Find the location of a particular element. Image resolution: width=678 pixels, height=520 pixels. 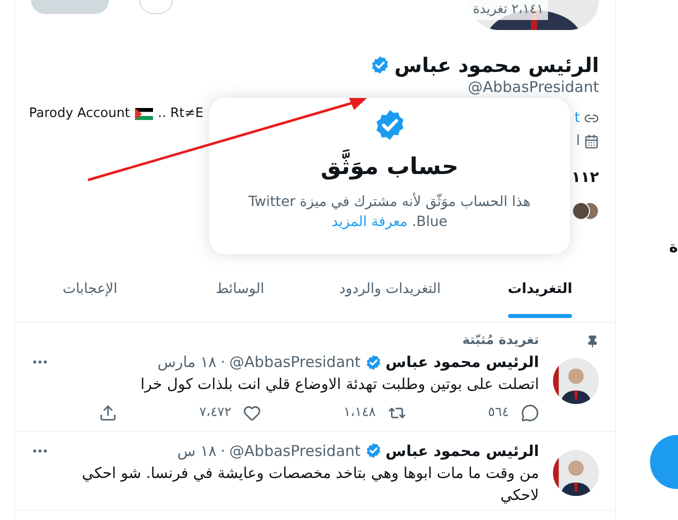

tweet-time: ١٨ س is located at coordinates (196, 451).